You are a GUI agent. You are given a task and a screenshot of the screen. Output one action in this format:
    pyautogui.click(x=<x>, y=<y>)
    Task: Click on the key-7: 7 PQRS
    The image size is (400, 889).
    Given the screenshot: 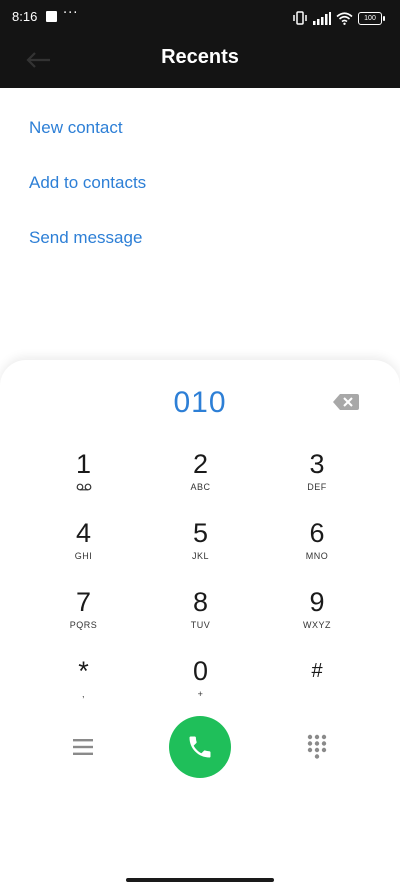 What is the action you would take?
    pyautogui.click(x=83, y=617)
    